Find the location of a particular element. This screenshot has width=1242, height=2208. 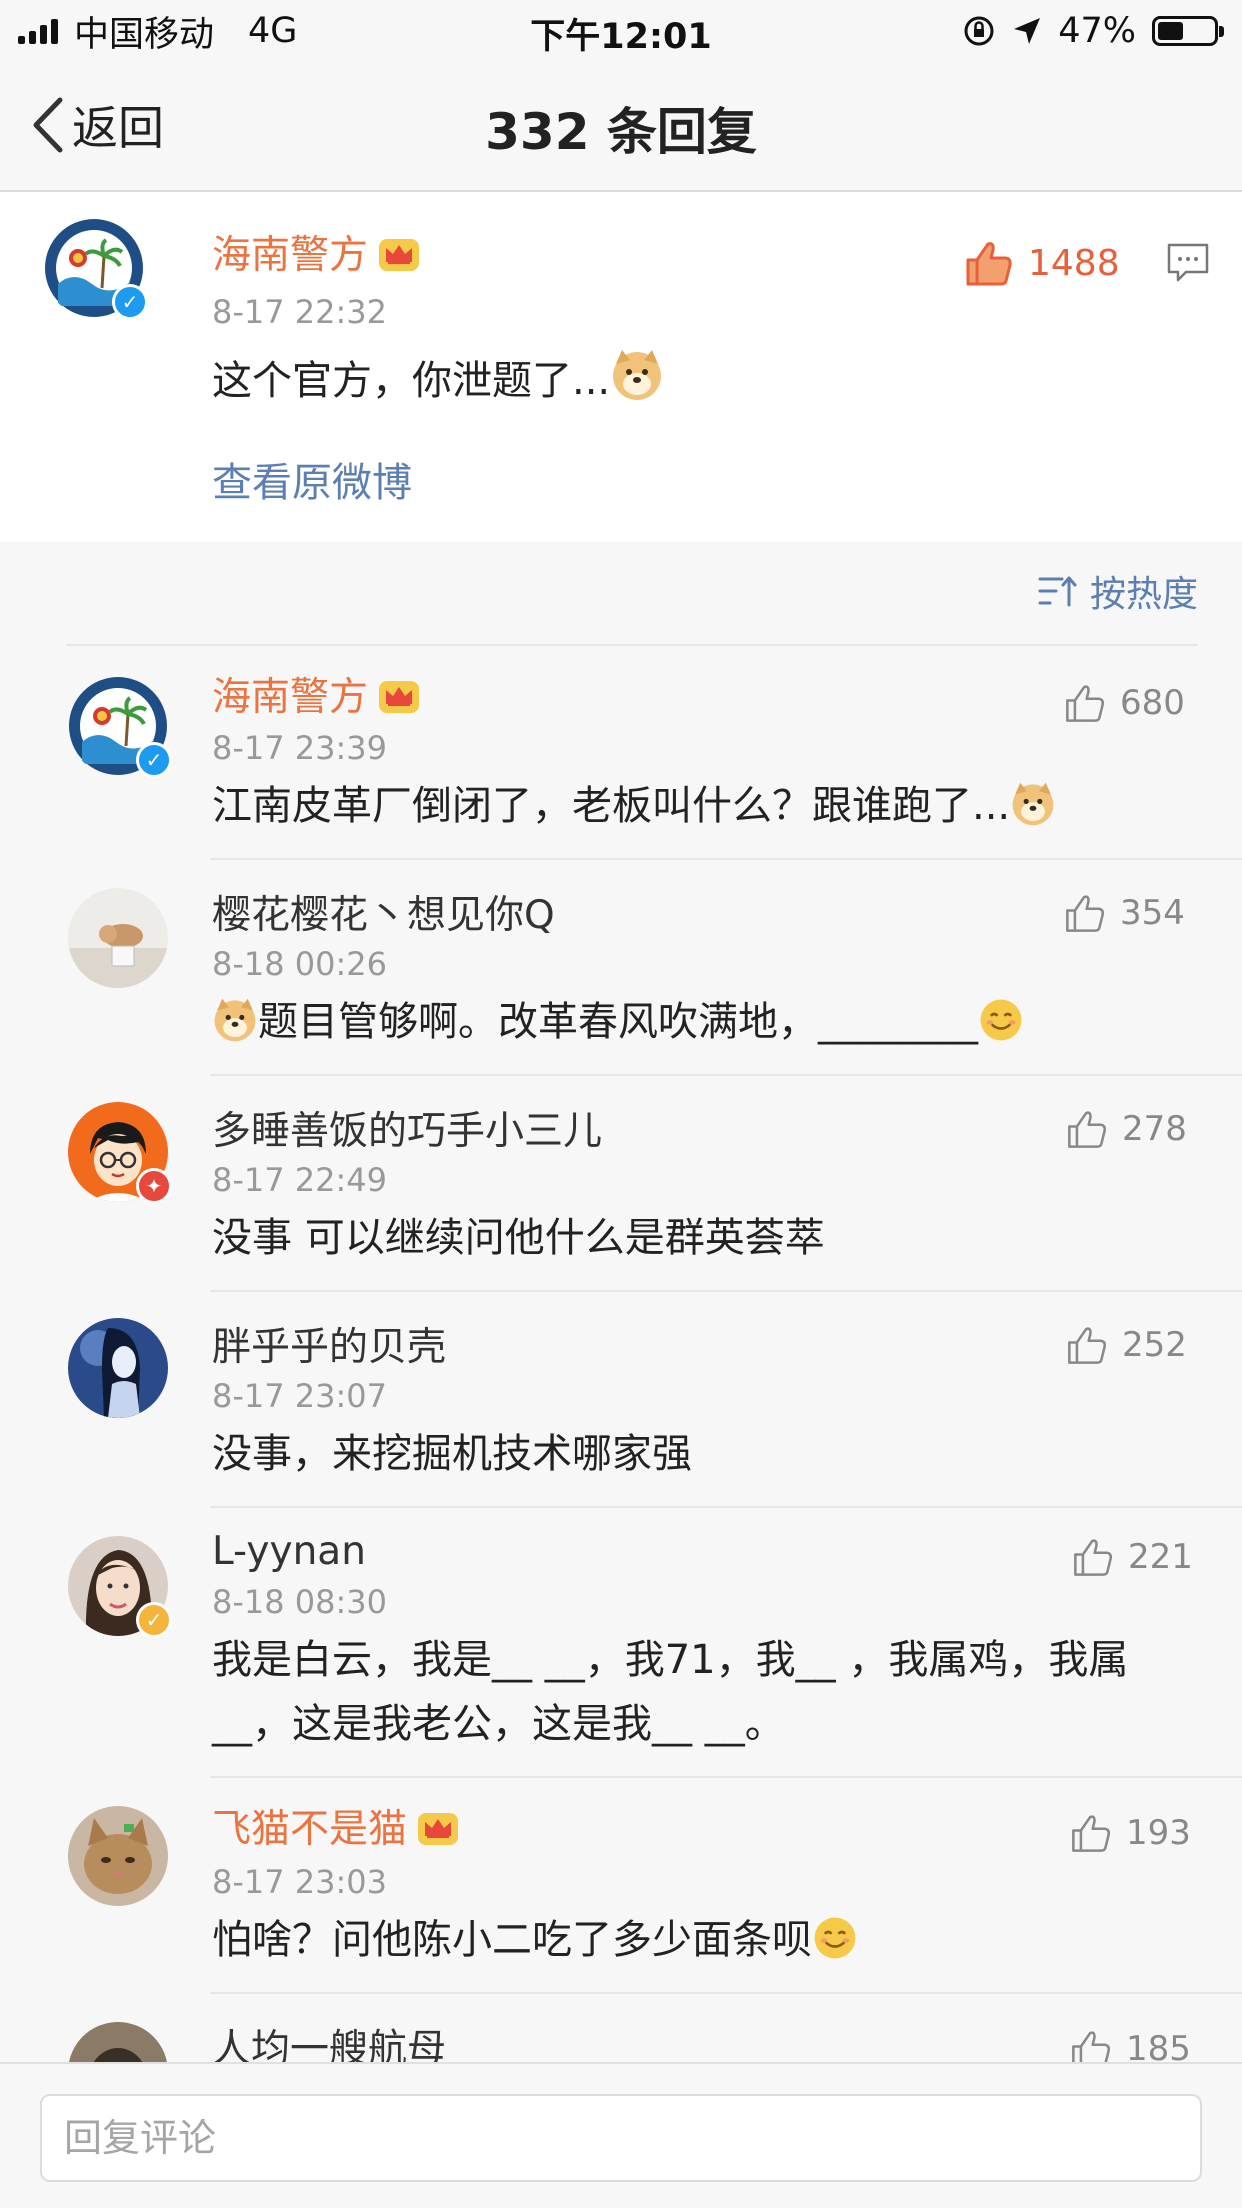

reply-username: 飞猫不是猫 is located at coordinates (335, 1830).